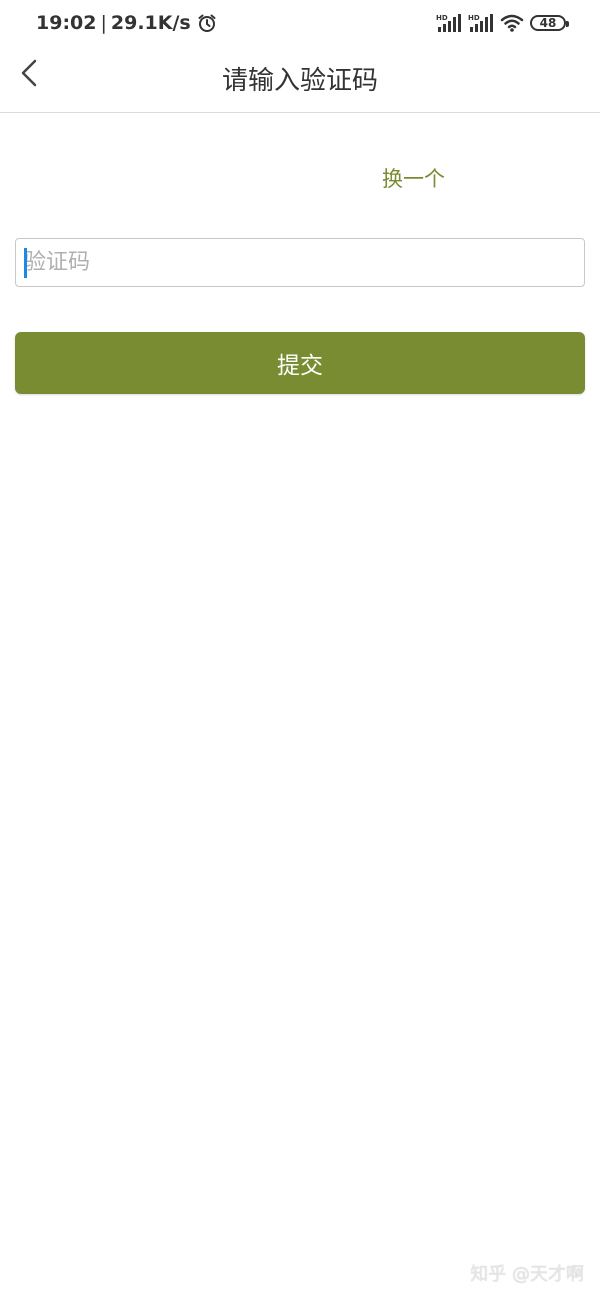 This screenshot has width=600, height=1300. Describe the element at coordinates (300, 262) in the screenshot. I see `captcha-input` at that location.